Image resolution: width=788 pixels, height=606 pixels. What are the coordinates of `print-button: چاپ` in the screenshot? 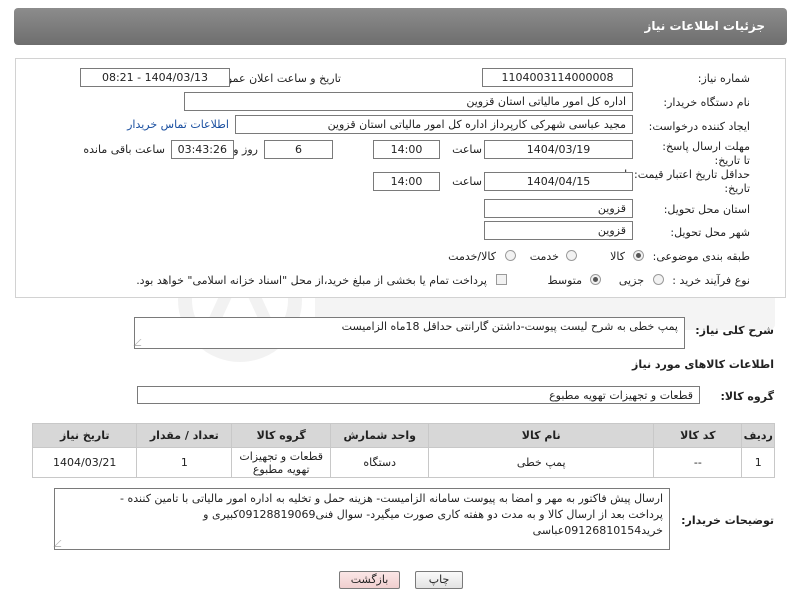 It's located at (439, 580).